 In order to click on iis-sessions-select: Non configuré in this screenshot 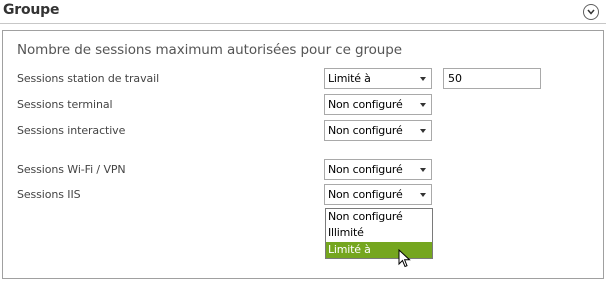, I will do `click(378, 194)`.